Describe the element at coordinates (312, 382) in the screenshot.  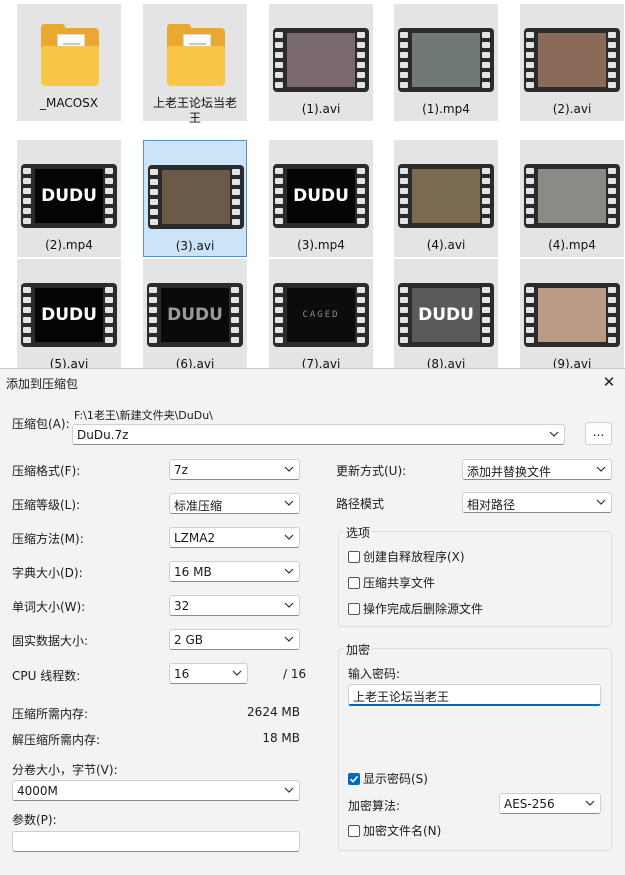
I see `dialog-titlebar: 添加到压缩包 ✕` at that location.